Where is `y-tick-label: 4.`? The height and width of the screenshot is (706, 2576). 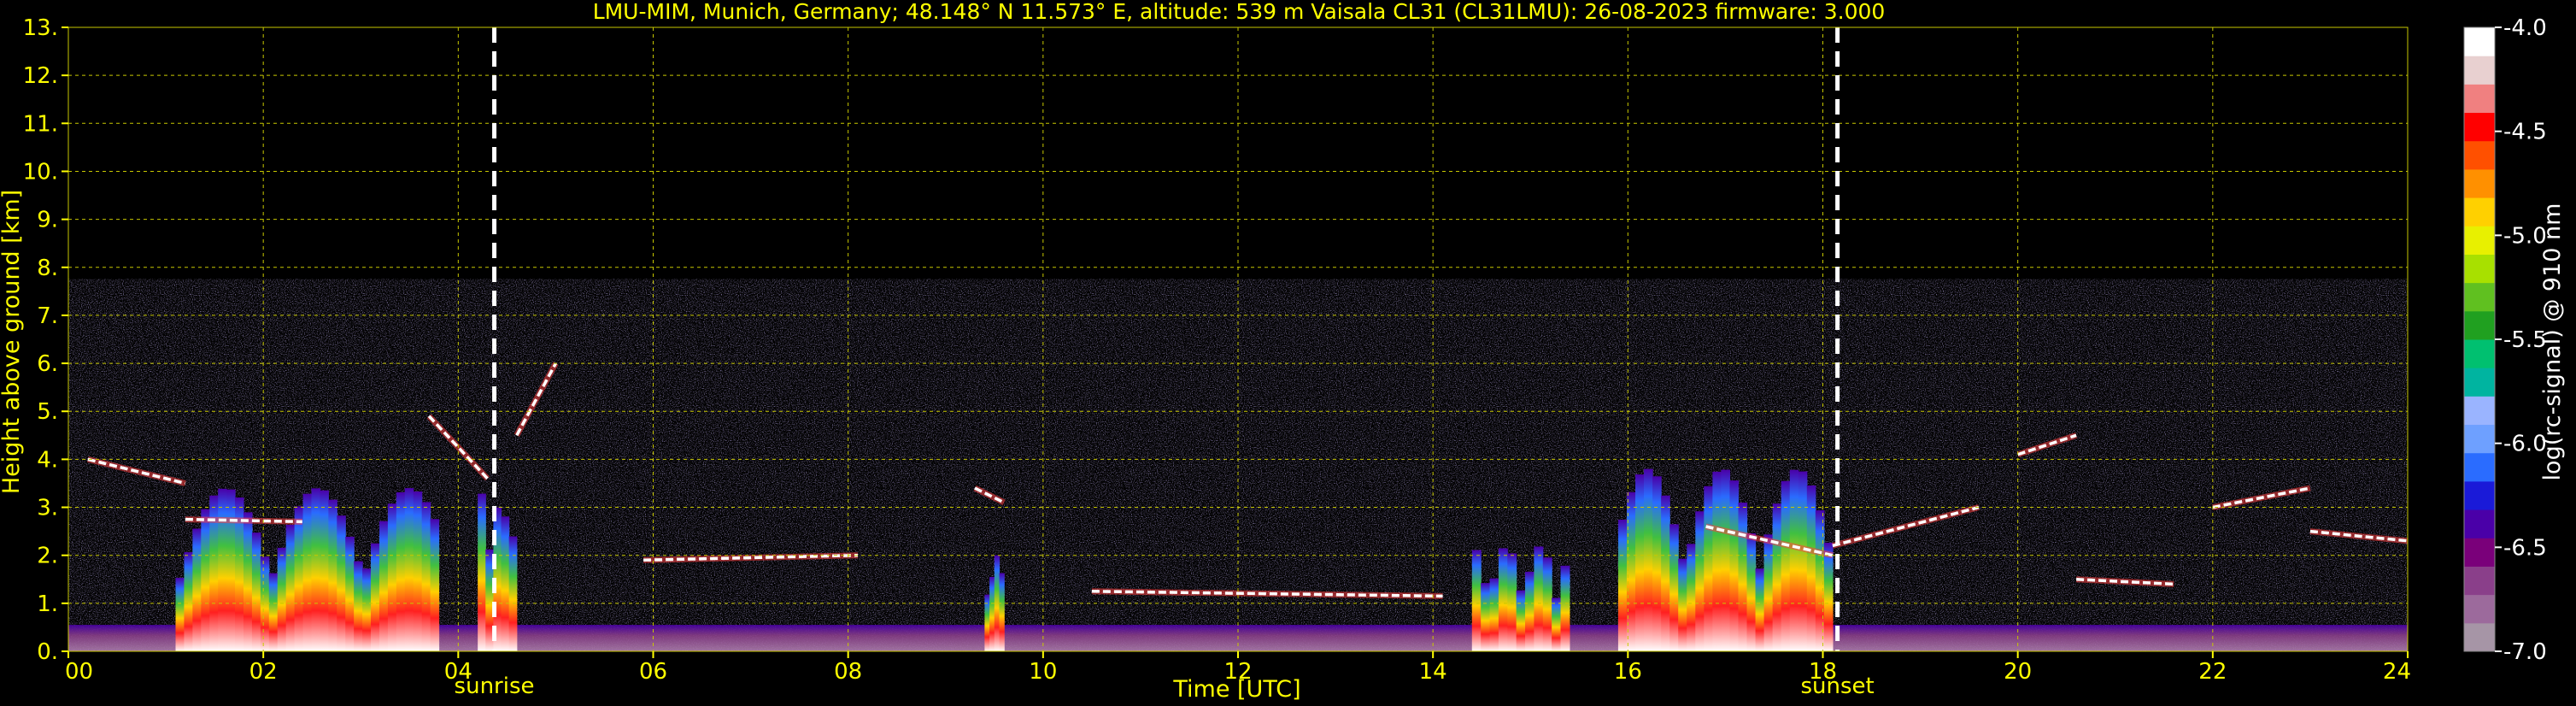 y-tick-label: 4. is located at coordinates (47, 460).